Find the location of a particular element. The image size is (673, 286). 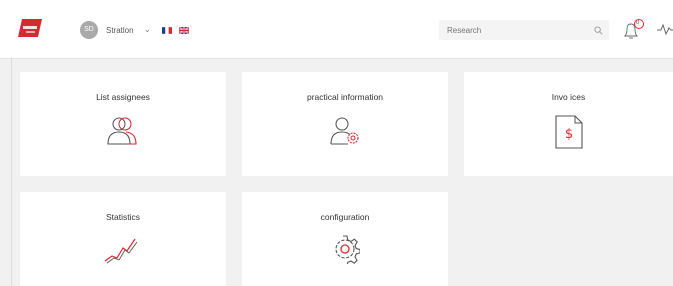

card-list-assignees: List assignees is located at coordinates (123, 124).